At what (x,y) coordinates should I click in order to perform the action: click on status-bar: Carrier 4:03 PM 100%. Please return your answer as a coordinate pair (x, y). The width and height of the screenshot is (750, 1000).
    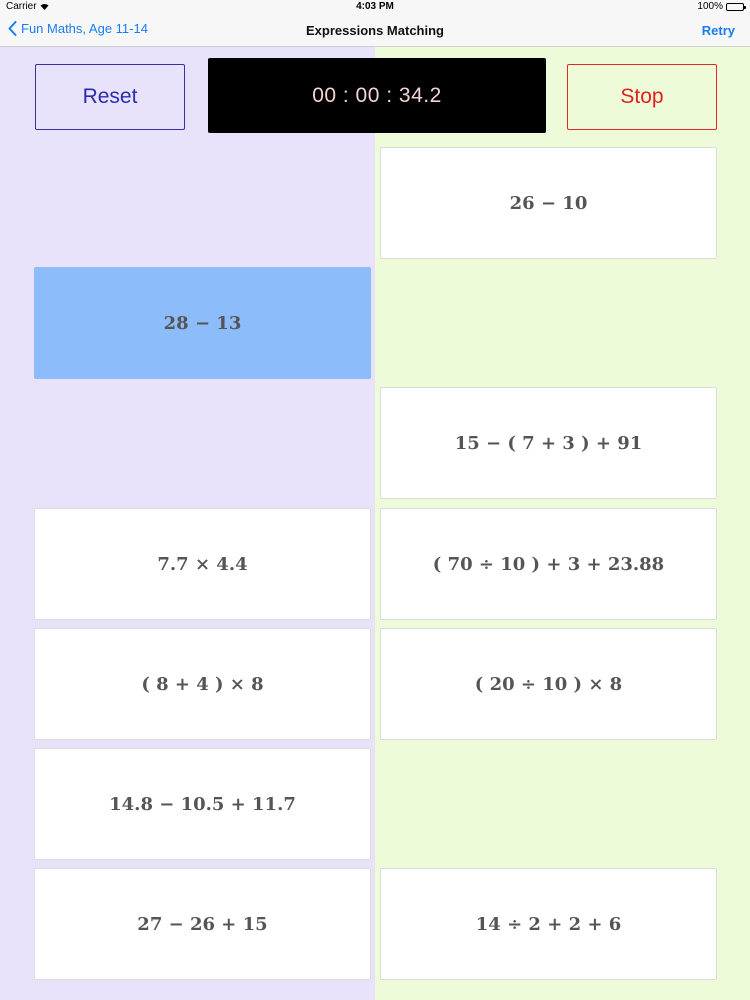
    Looking at the image, I should click on (375, 7).